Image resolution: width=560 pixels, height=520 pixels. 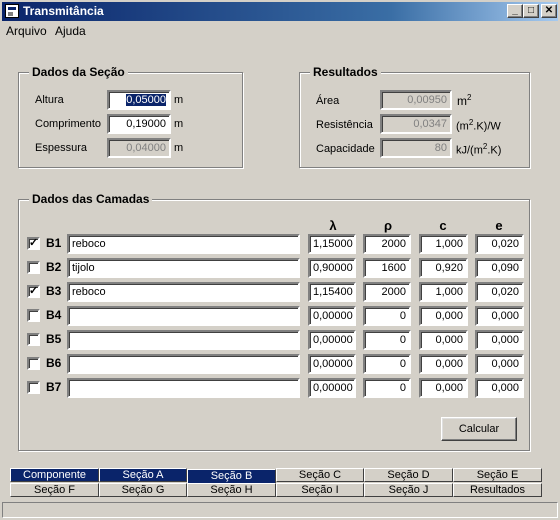 I want to click on espessura-input: 0,04000, so click(x=139, y=148).